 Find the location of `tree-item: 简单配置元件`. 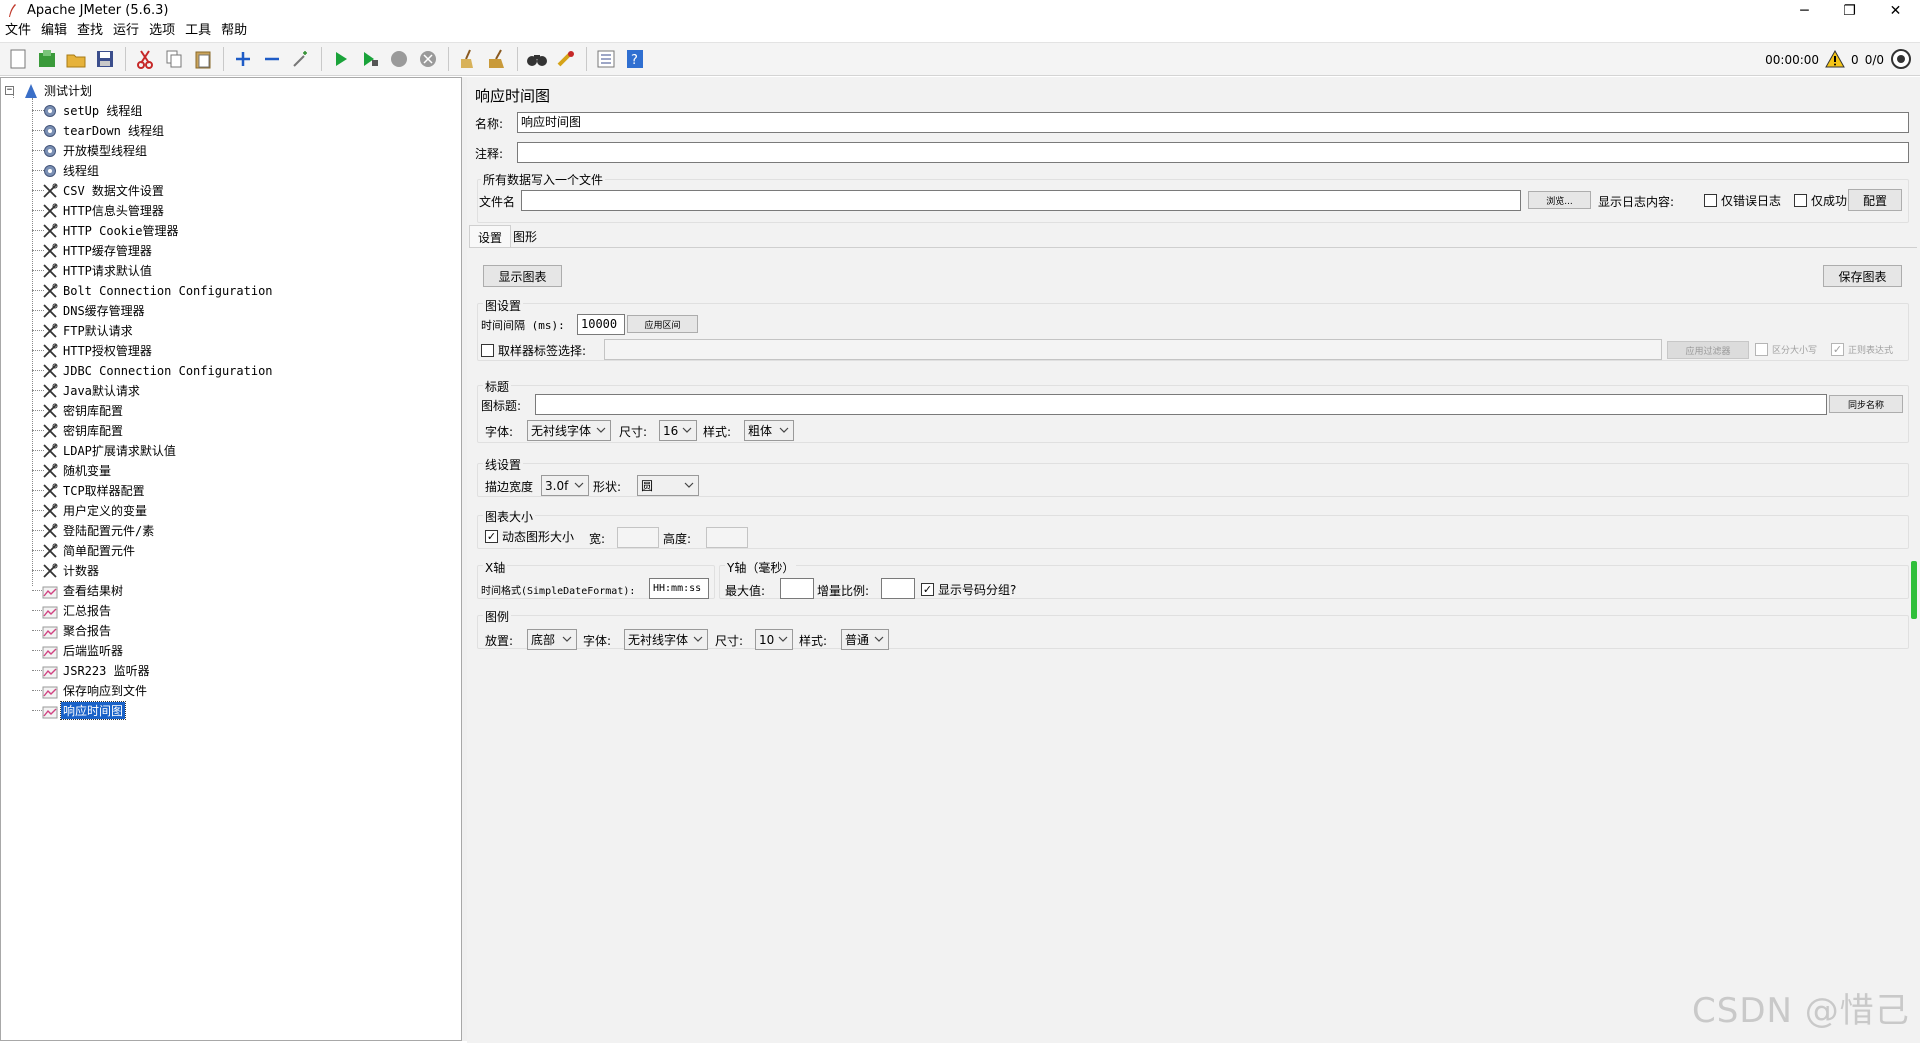

tree-item: 简单配置元件 is located at coordinates (89, 550).